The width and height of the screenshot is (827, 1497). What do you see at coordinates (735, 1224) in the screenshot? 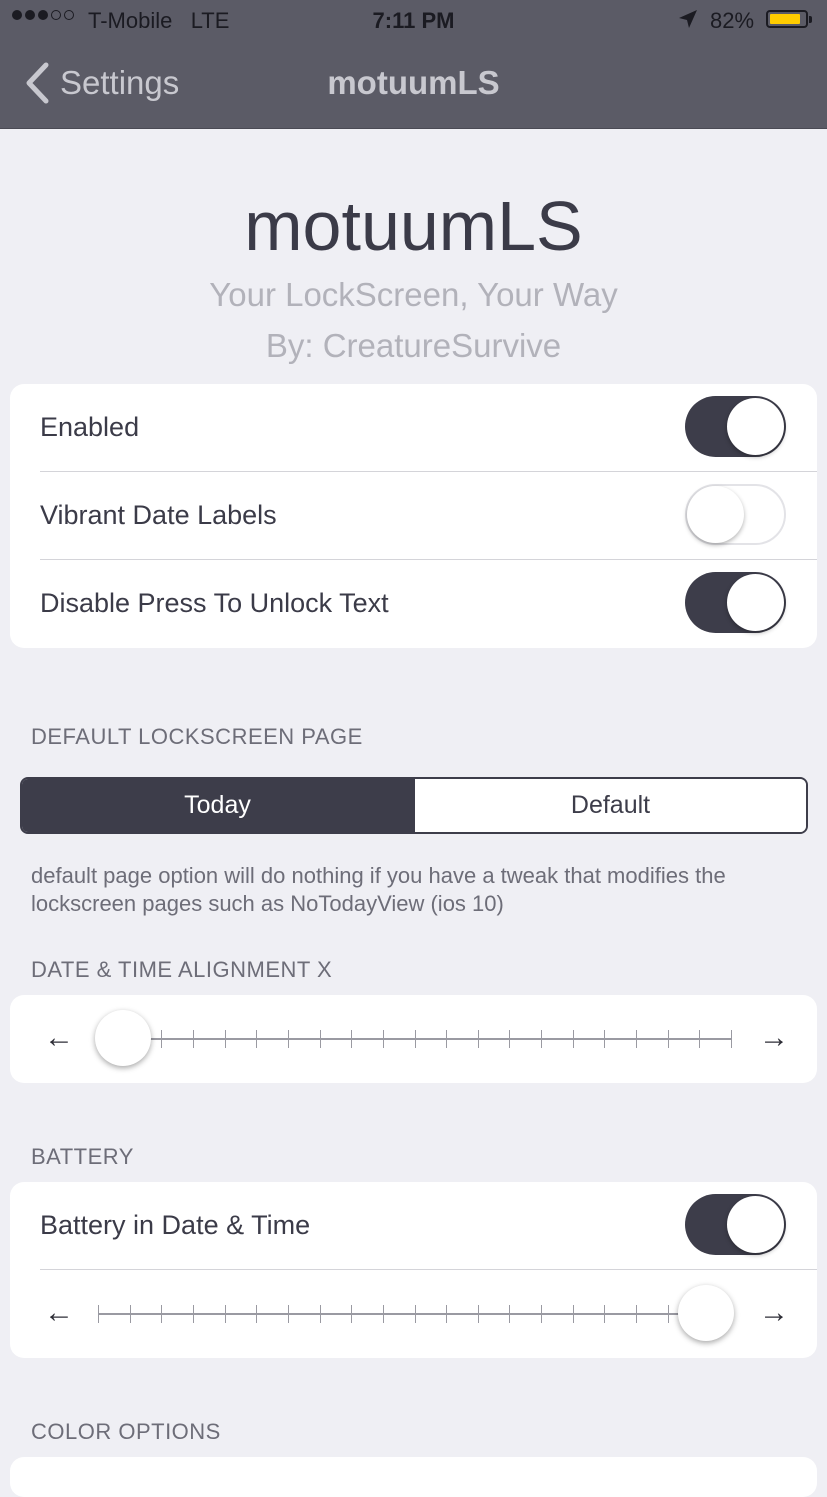
I see `battery-in-date-time-toggle` at bounding box center [735, 1224].